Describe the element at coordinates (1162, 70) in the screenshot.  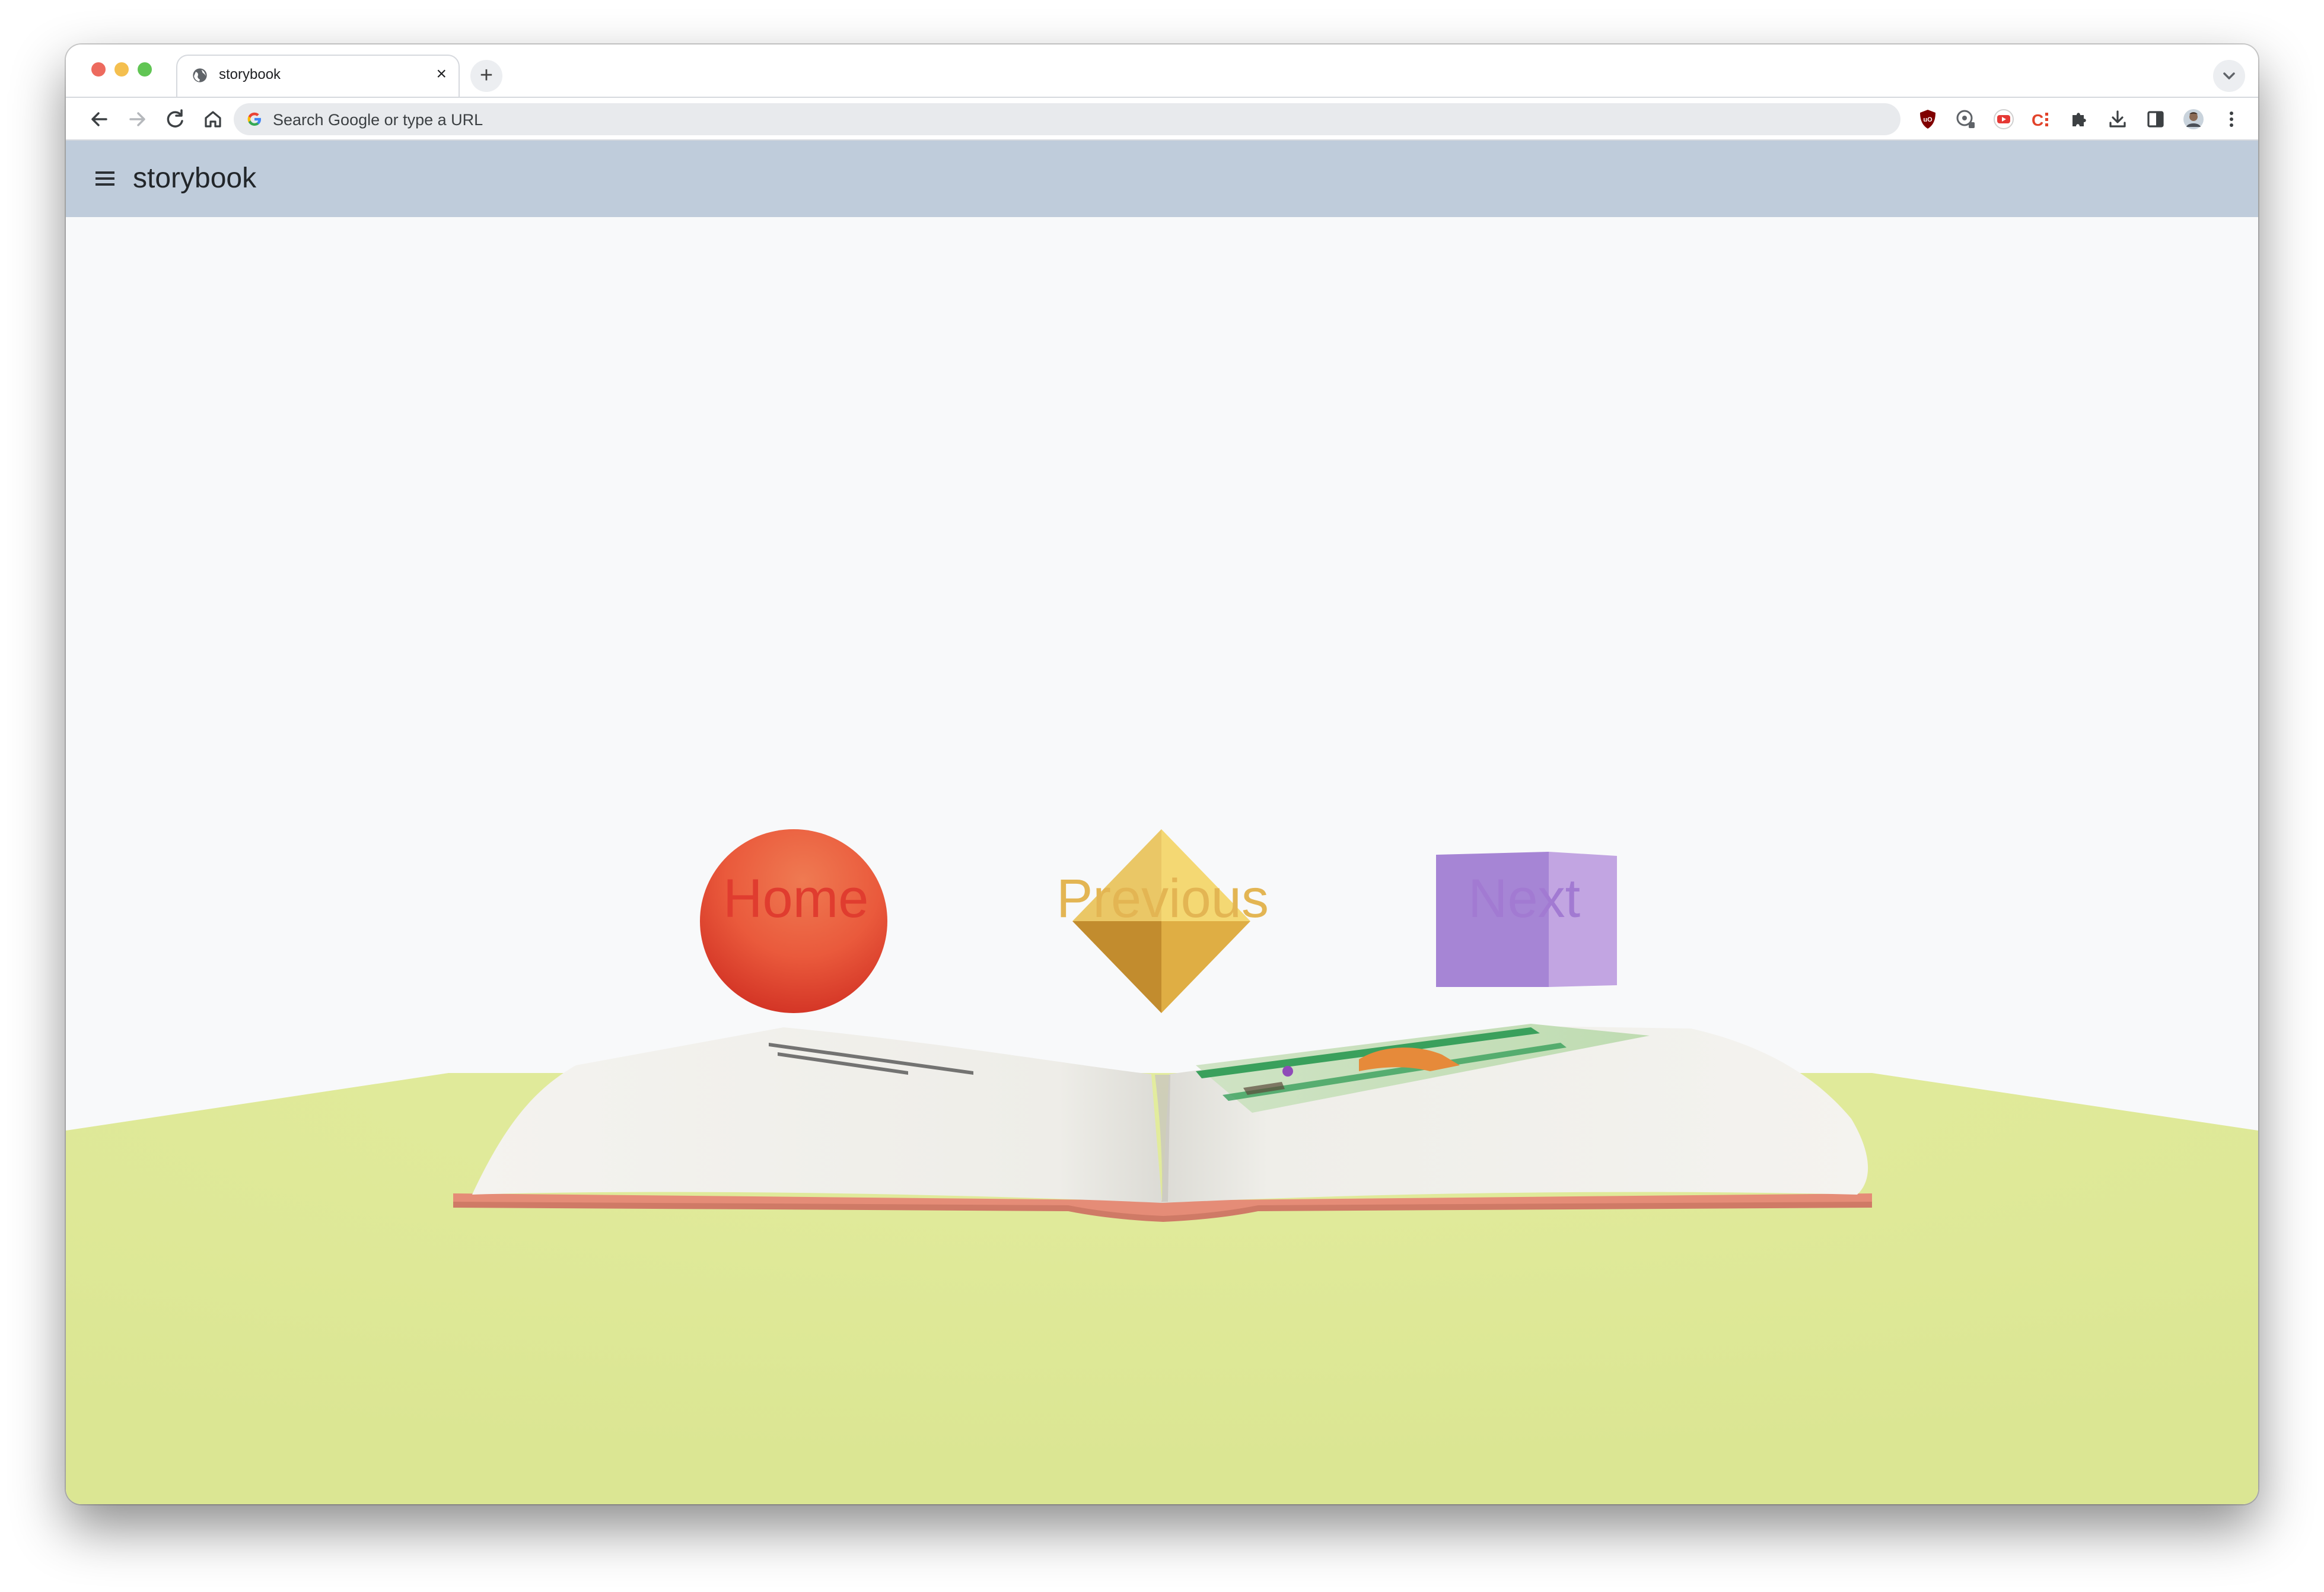
I see `tab-strip: storybook × +` at that location.